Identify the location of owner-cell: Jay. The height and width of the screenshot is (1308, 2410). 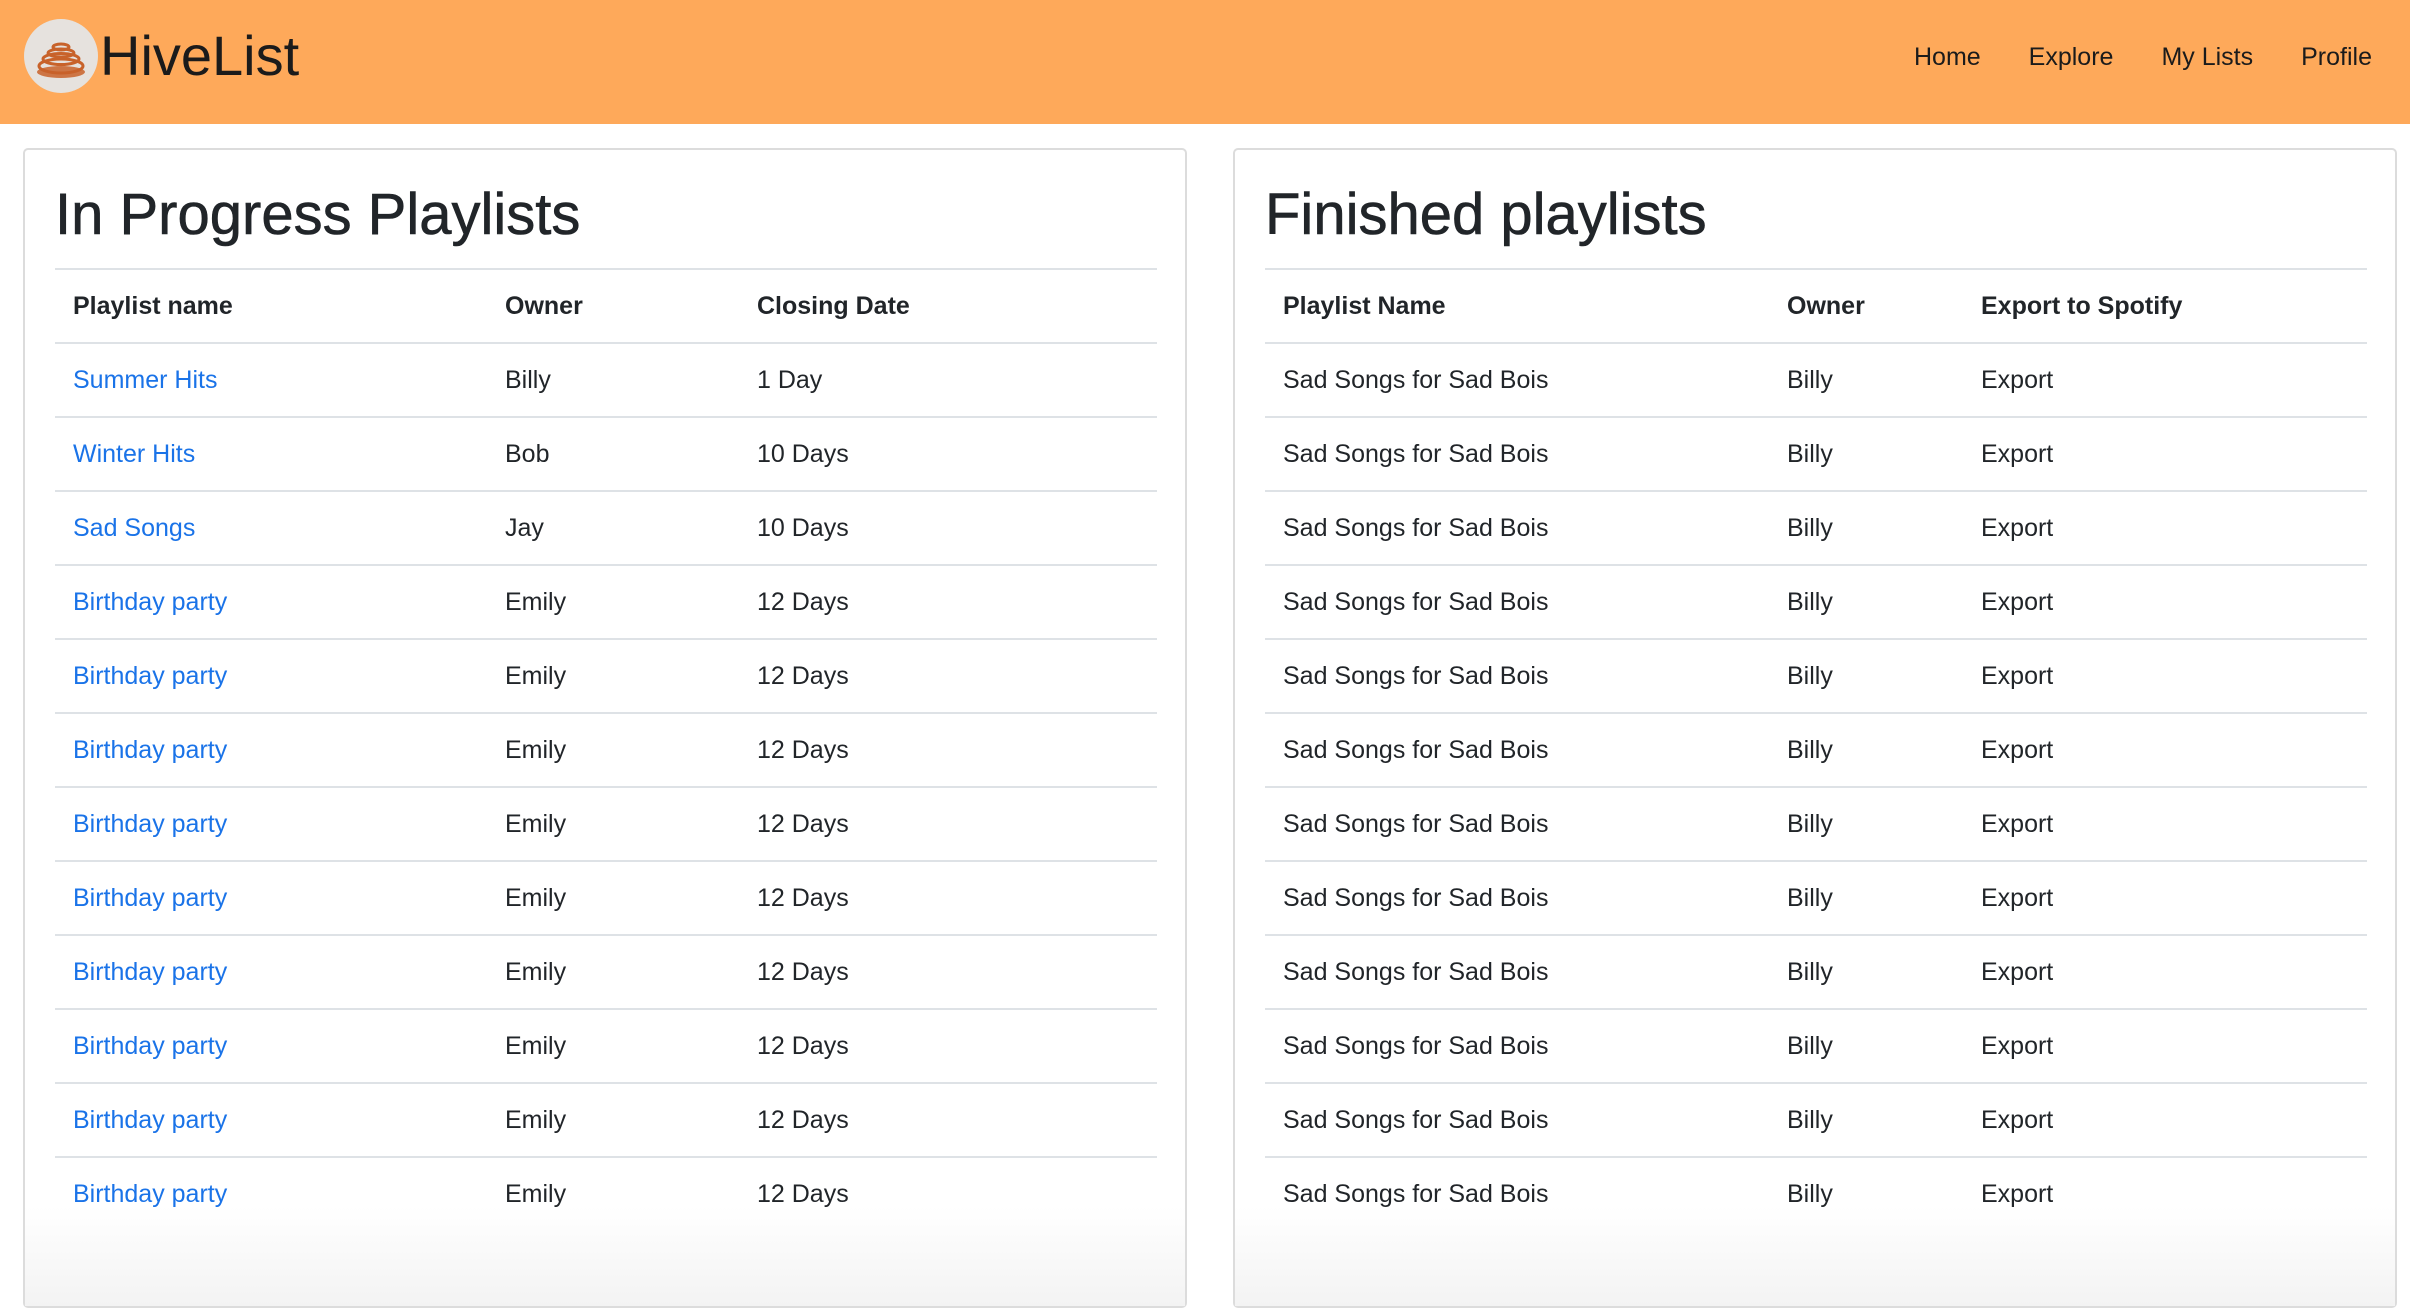
(613, 527).